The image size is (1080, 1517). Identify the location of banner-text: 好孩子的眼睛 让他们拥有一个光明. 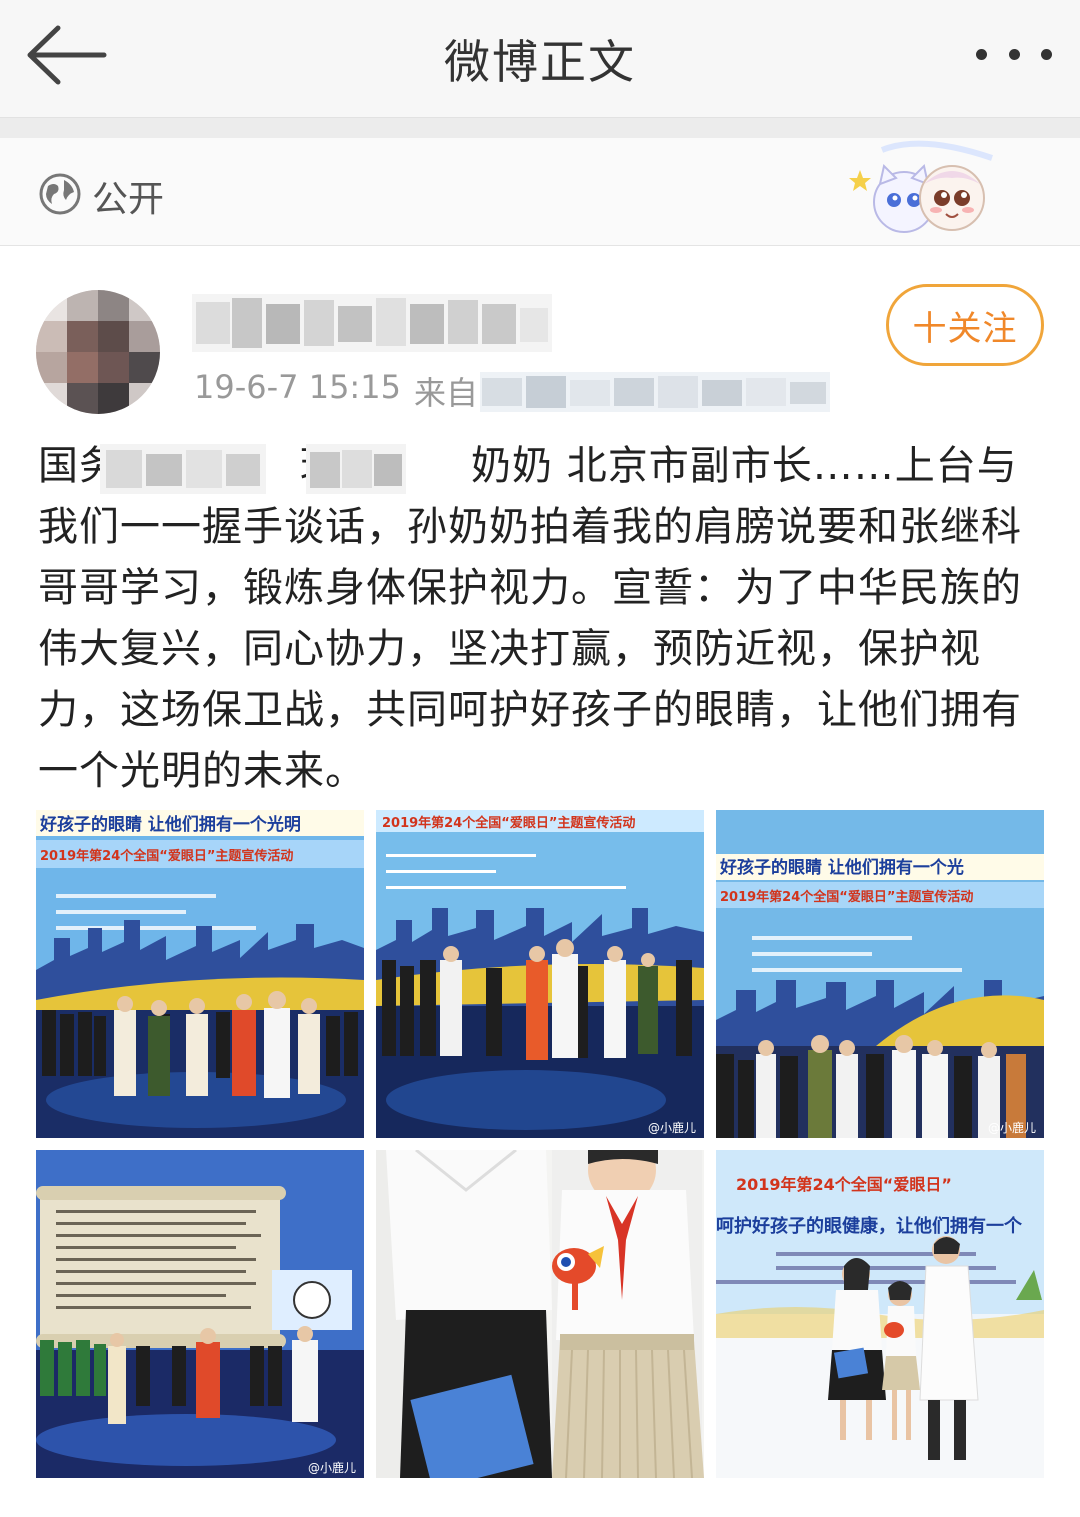
(170, 824).